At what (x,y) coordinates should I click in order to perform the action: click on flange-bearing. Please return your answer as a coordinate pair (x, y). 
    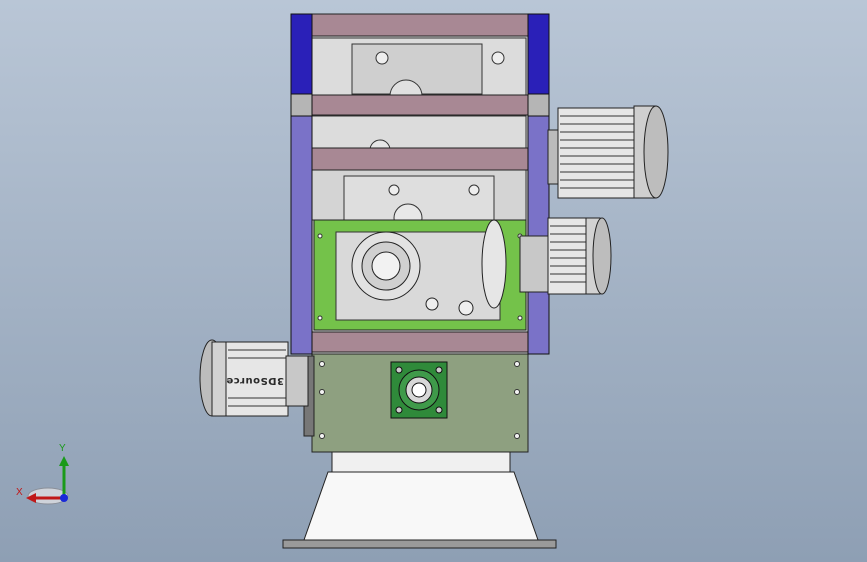
    Looking at the image, I should click on (419, 390).